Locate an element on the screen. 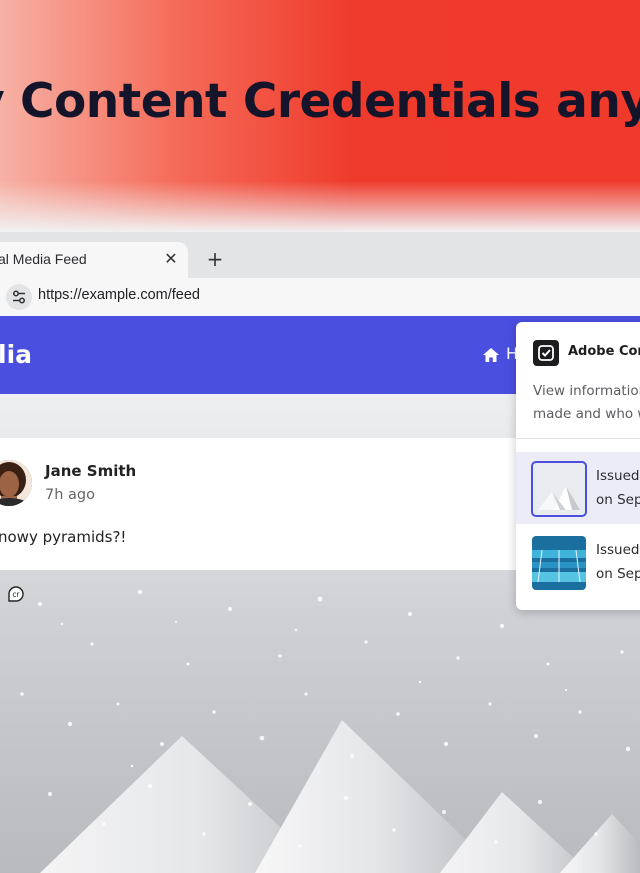  avatar is located at coordinates (16, 483).